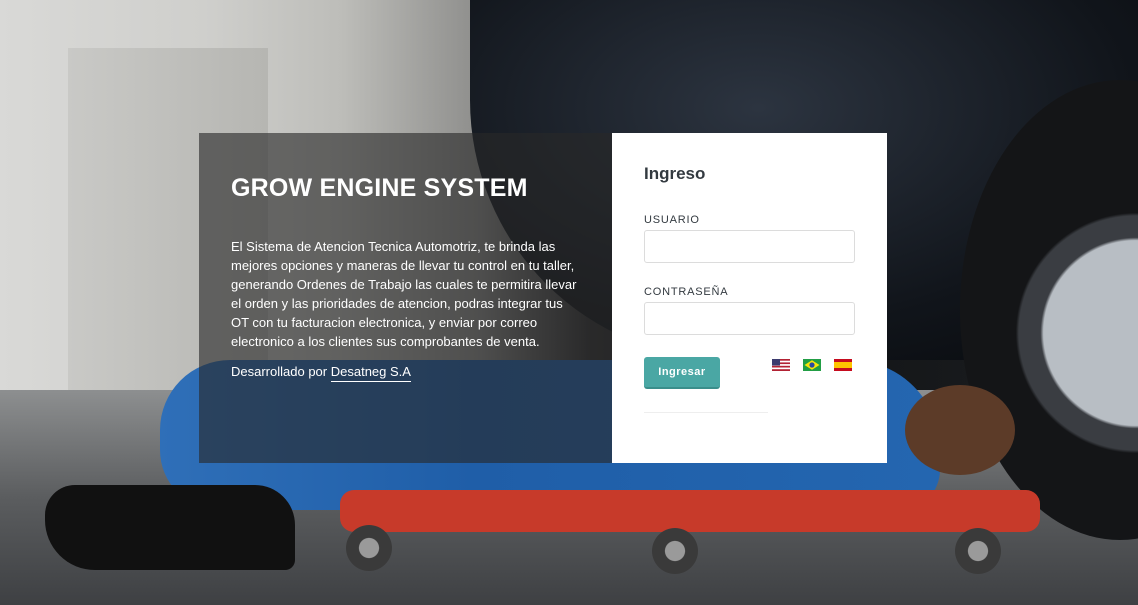 This screenshot has height=605, width=1138. Describe the element at coordinates (682, 373) in the screenshot. I see `login-button: Ingresar` at that location.